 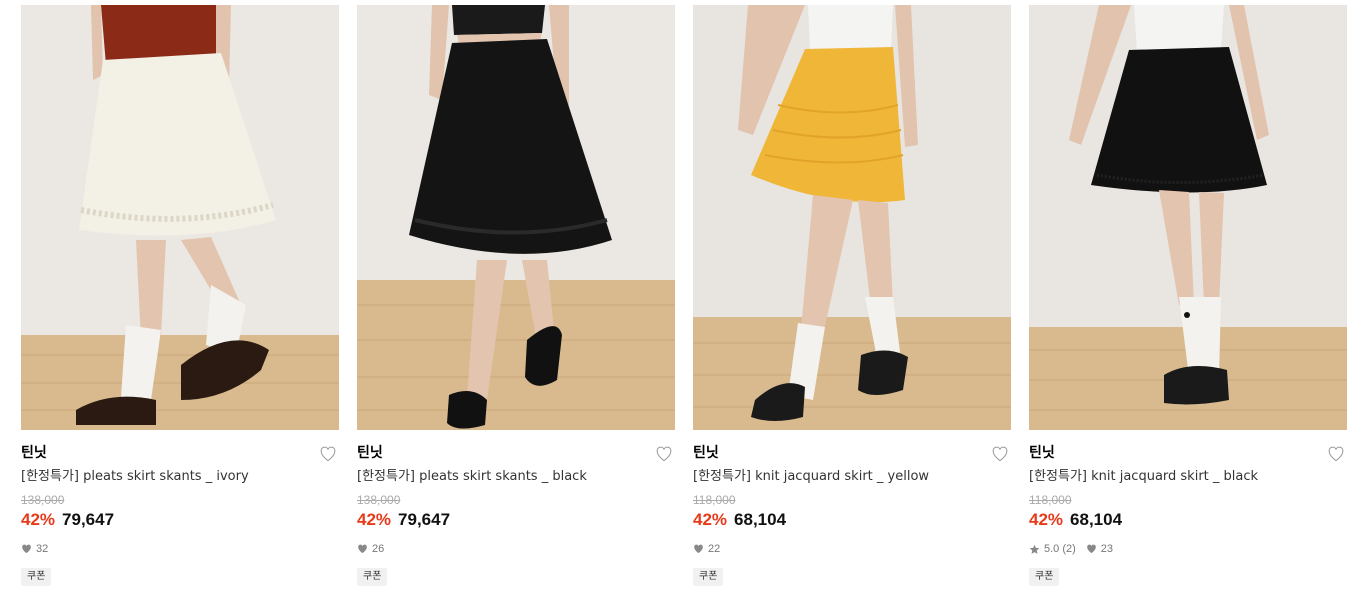 I want to click on product-name: [한정특가] pleats skirt skants _ ivory, so click(x=180, y=476).